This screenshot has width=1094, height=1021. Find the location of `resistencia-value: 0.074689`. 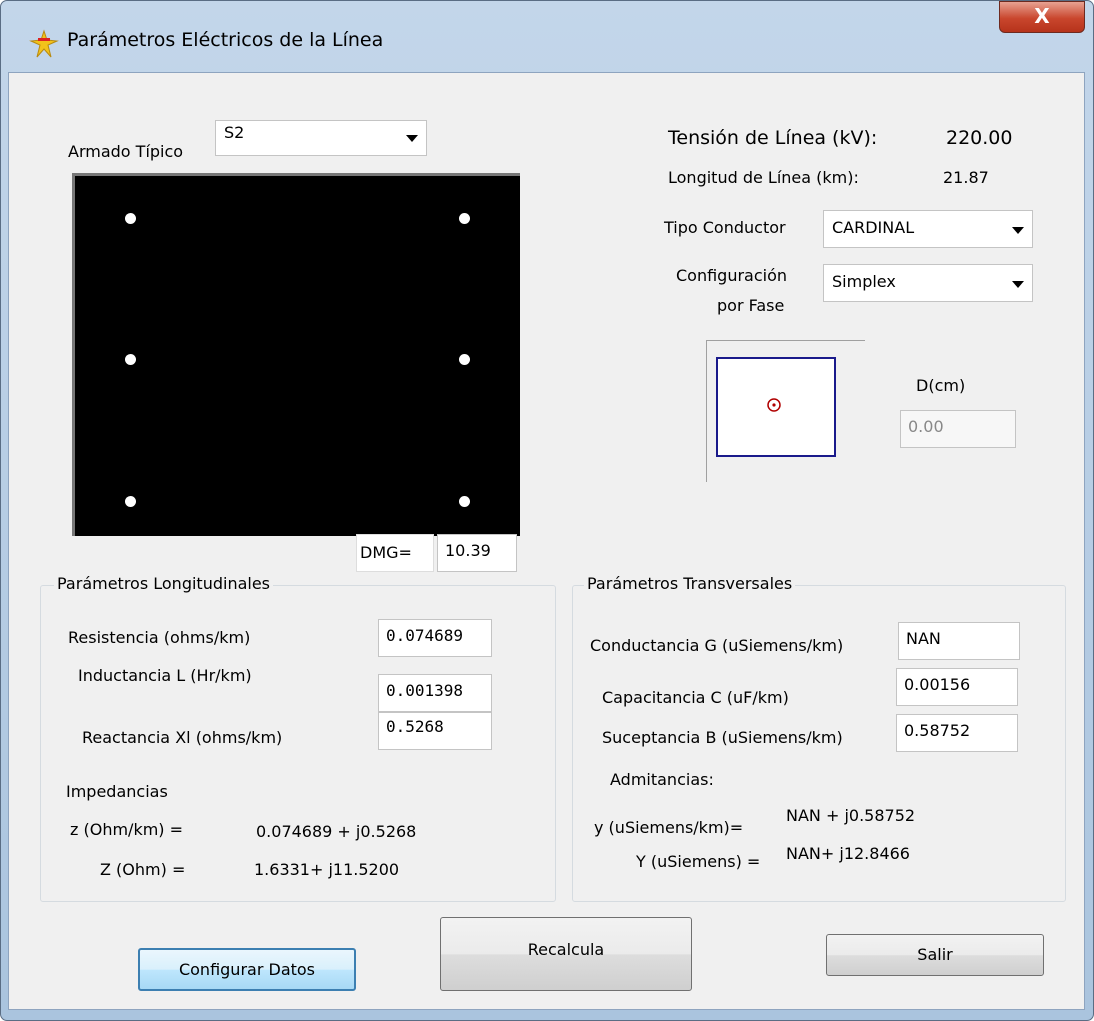

resistencia-value: 0.074689 is located at coordinates (425, 635).